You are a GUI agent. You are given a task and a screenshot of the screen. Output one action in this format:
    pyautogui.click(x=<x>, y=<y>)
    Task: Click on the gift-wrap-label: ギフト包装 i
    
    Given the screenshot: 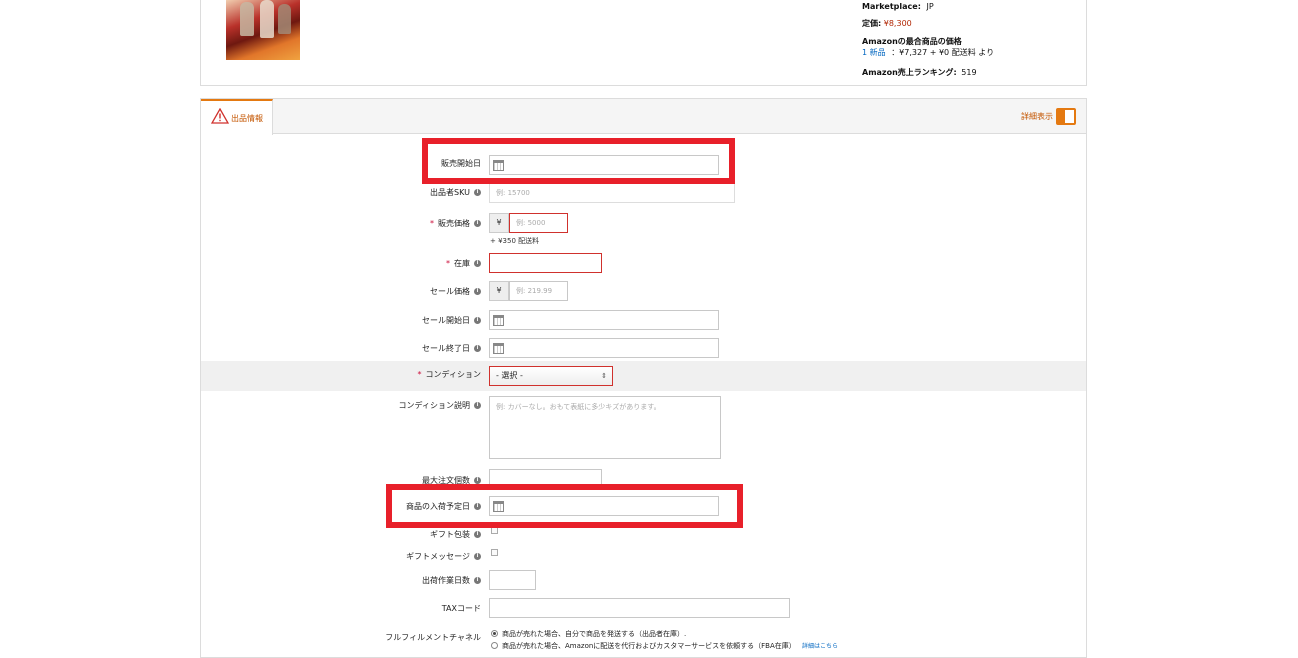 What is the action you would take?
    pyautogui.click(x=455, y=534)
    